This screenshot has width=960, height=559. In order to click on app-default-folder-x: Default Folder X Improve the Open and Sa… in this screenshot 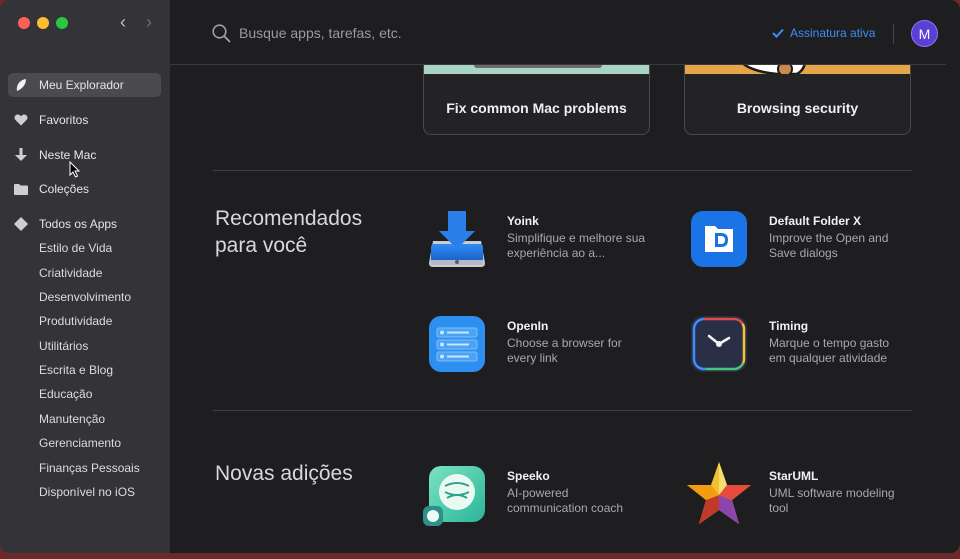, I will do `click(811, 241)`.